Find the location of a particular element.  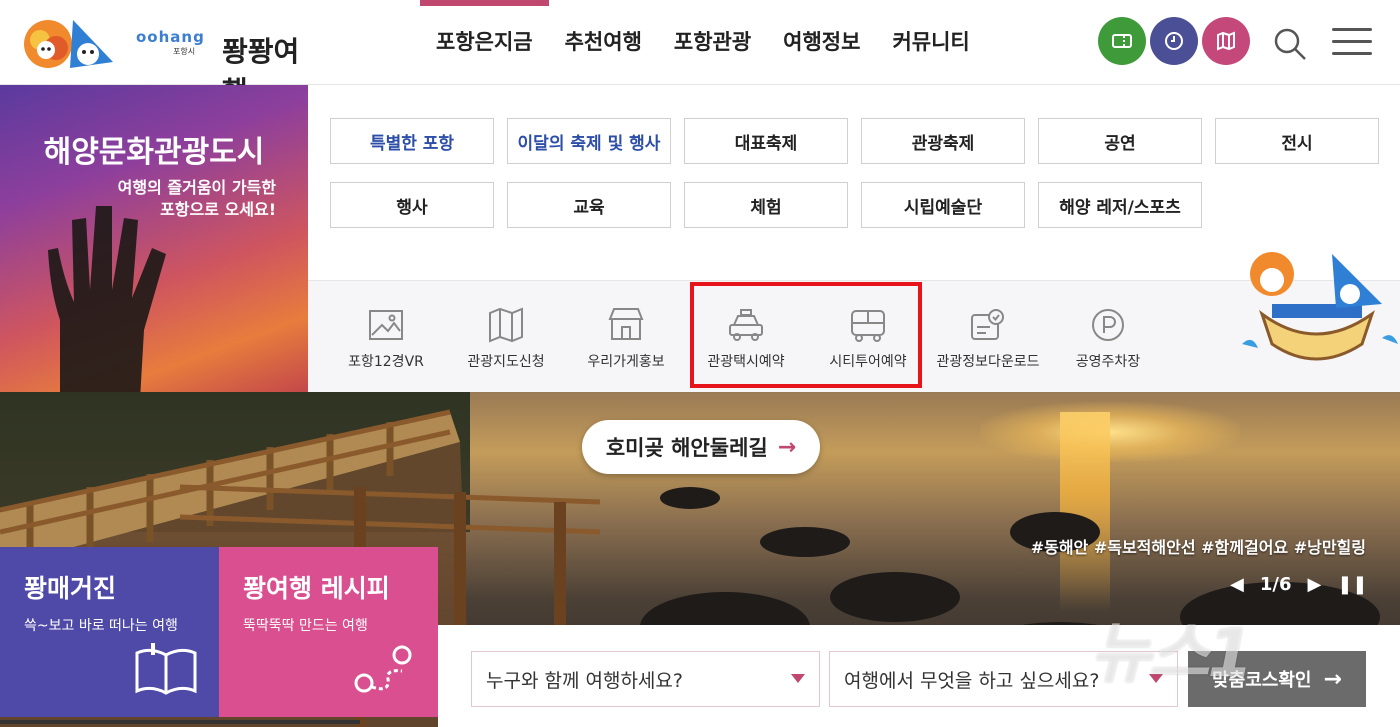

search-icon is located at coordinates (1290, 44).